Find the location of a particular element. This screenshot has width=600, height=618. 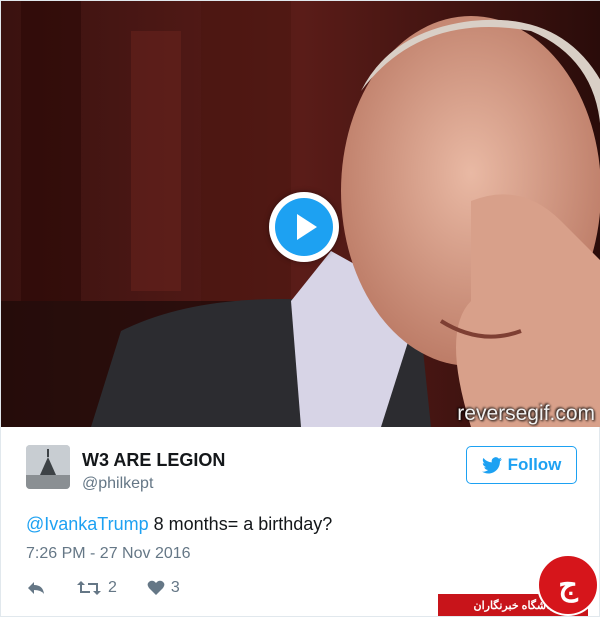

reply-button is located at coordinates (36, 588).